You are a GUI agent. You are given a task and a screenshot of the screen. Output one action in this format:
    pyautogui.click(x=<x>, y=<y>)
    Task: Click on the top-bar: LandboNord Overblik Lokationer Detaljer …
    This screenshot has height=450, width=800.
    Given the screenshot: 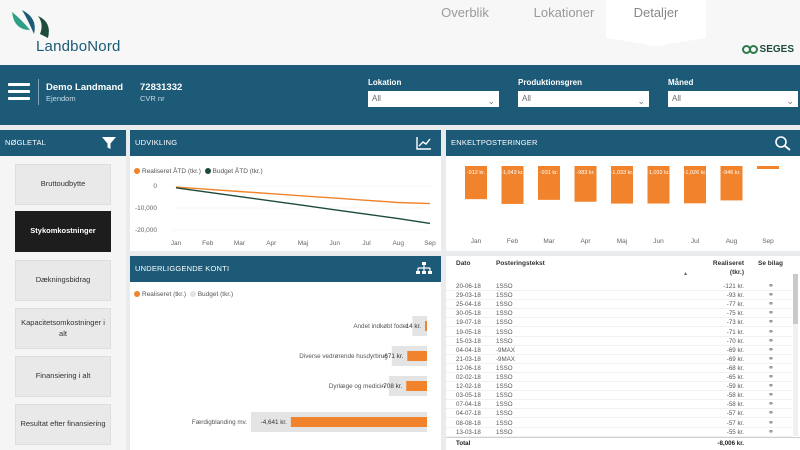 What is the action you would take?
    pyautogui.click(x=400, y=32)
    